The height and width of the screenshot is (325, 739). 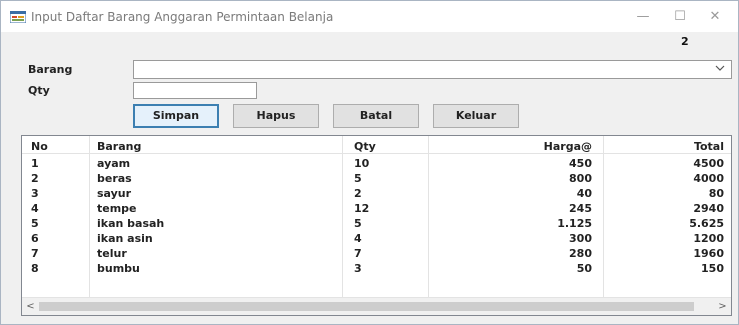 I want to click on cell-qty: 4, so click(x=358, y=238).